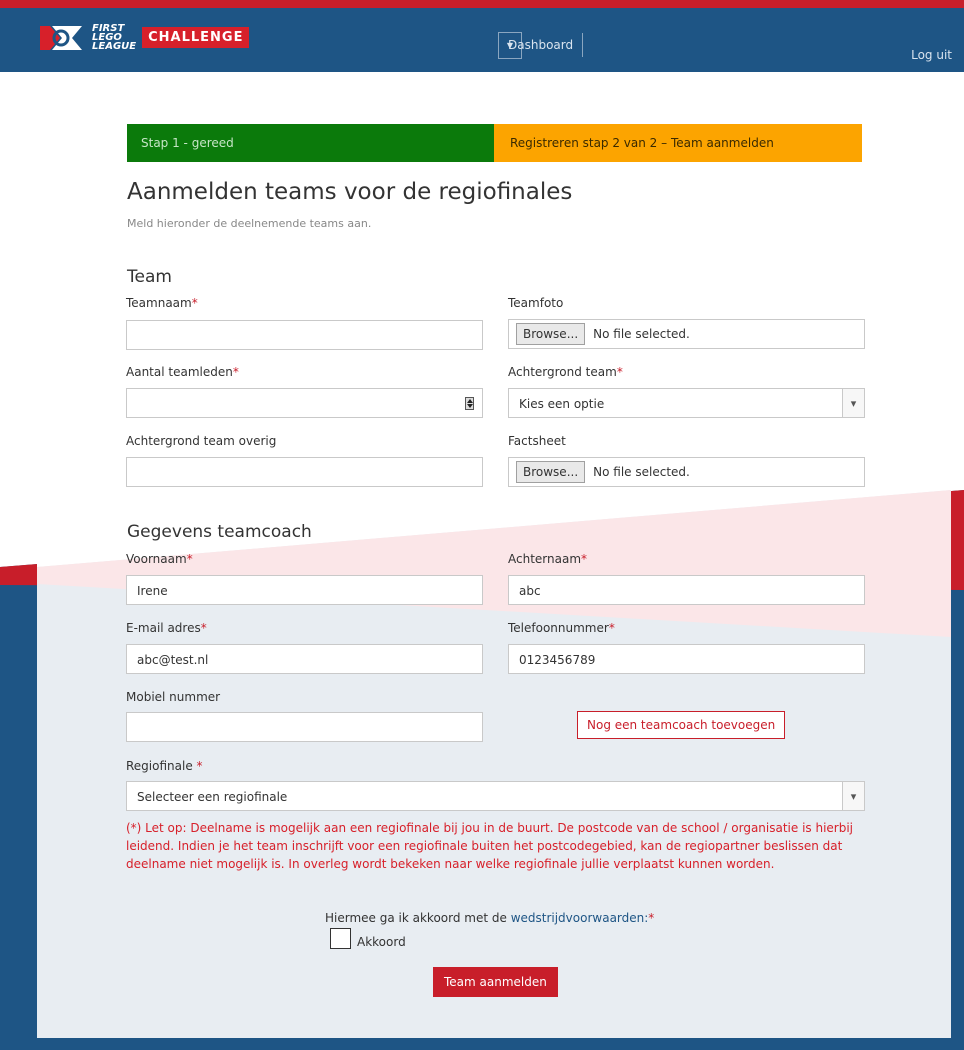 The image size is (964, 1050). Describe the element at coordinates (304, 335) in the screenshot. I see `teamnaam-input` at that location.